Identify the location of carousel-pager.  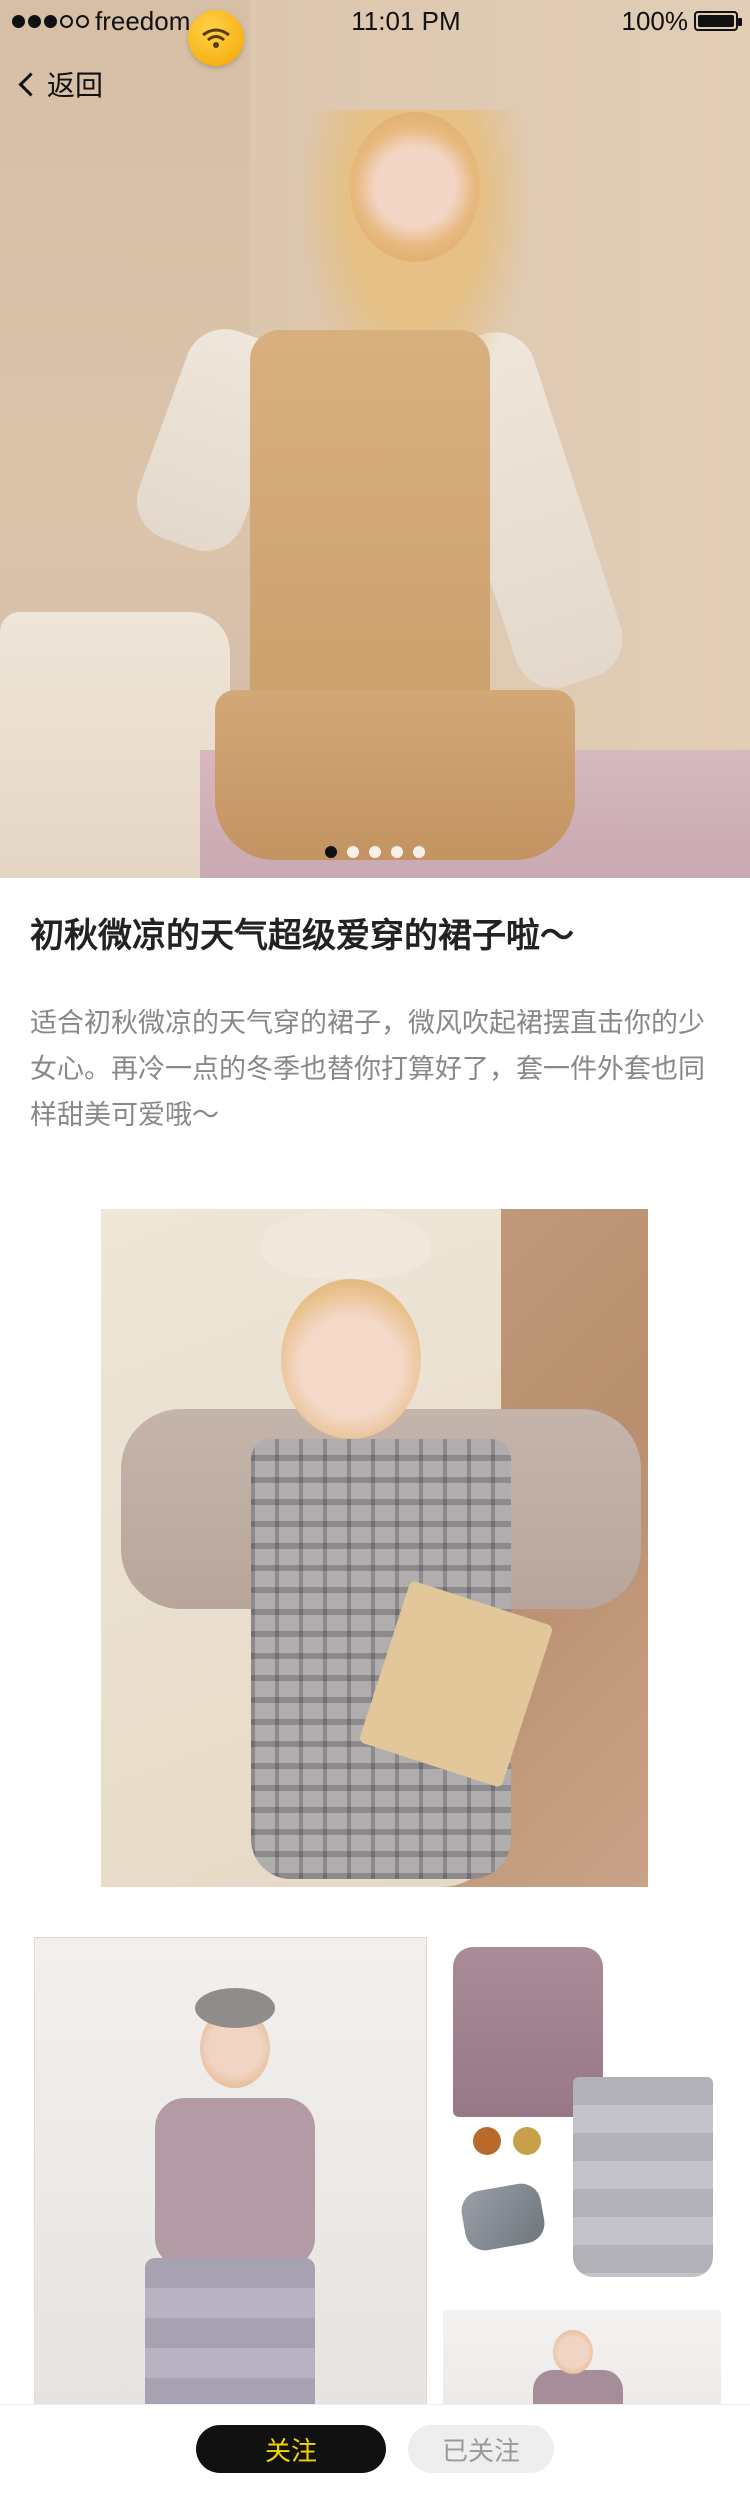
(375, 852).